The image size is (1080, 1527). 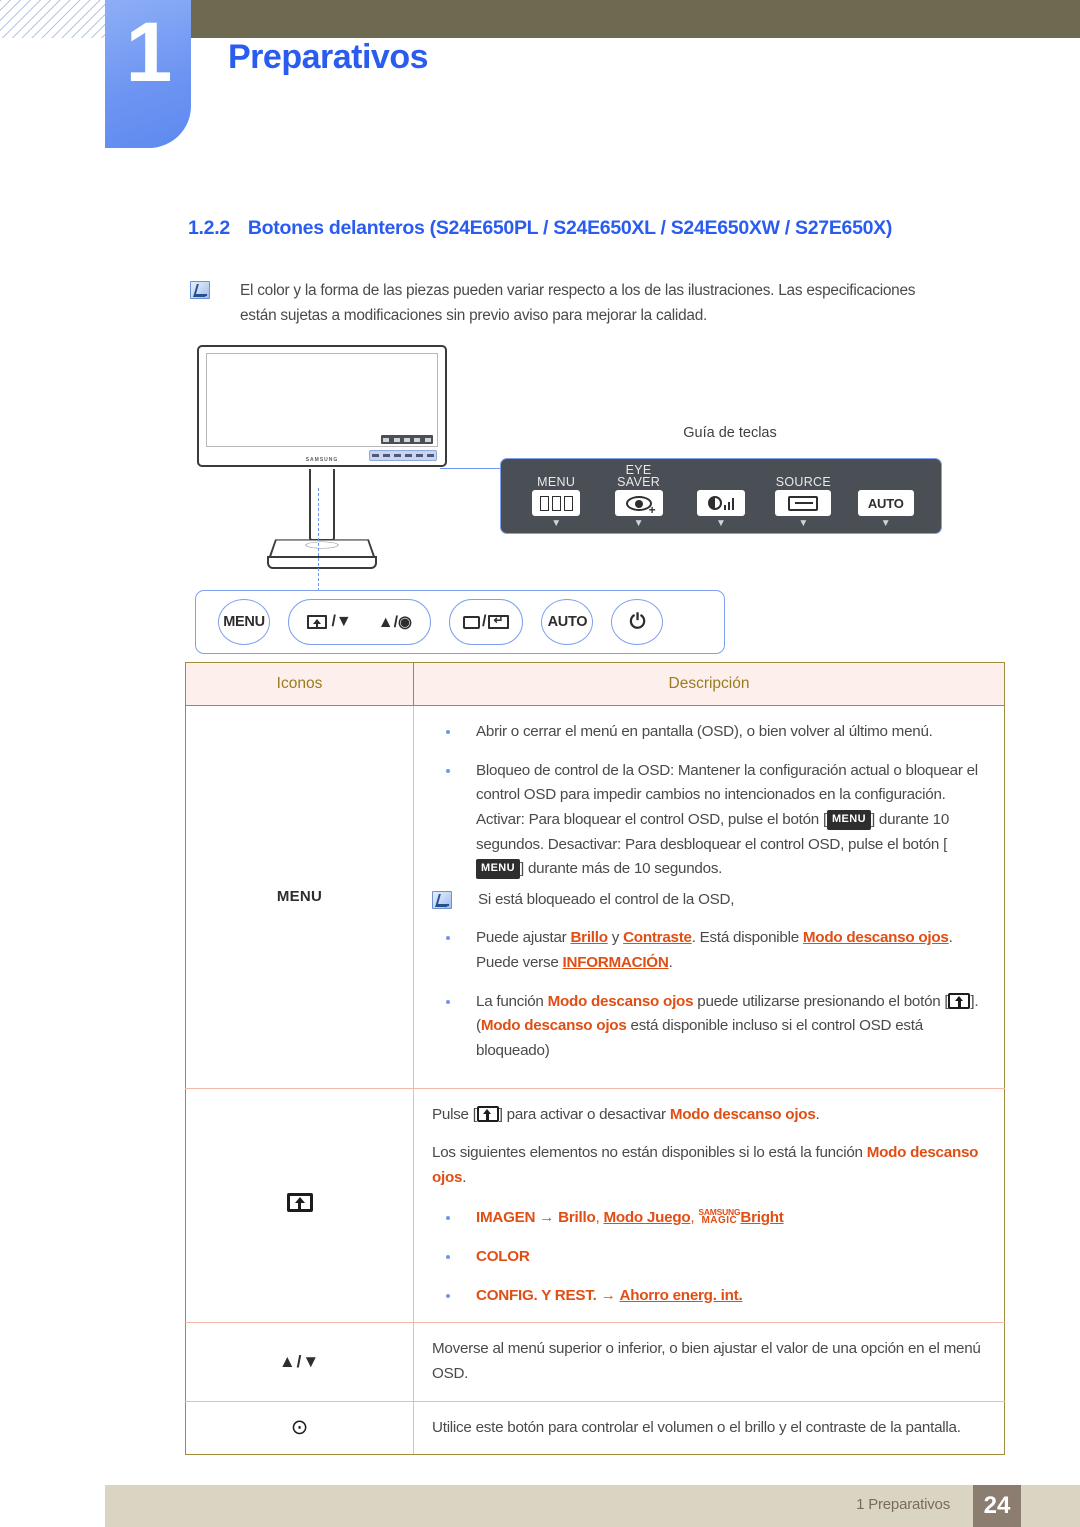 I want to click on list-item: COLOR, so click(x=709, y=1257).